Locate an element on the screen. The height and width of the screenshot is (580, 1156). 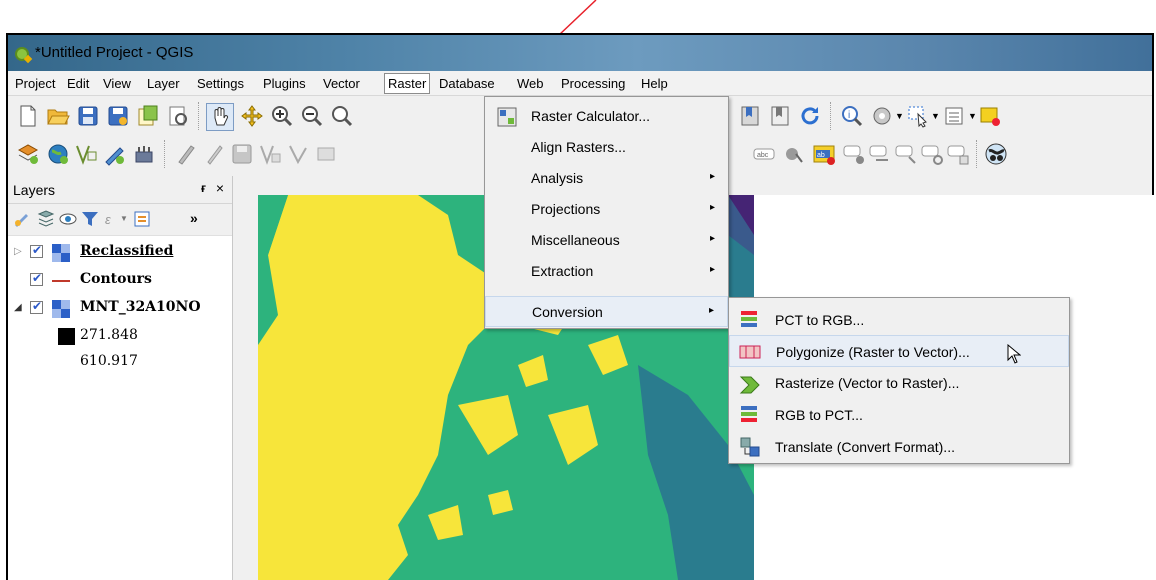
expand-all-icon is located at coordinates (142, 219).